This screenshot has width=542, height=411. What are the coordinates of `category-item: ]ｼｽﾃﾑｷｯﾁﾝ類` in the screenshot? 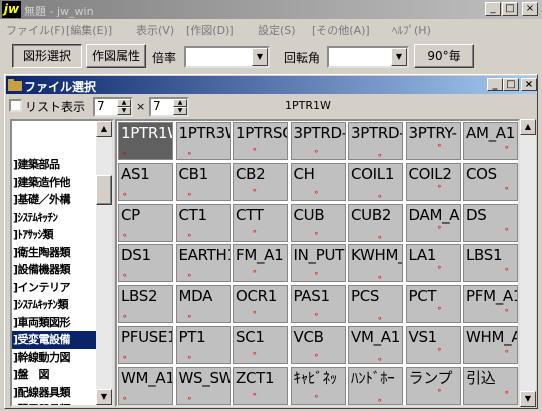 It's located at (55, 305).